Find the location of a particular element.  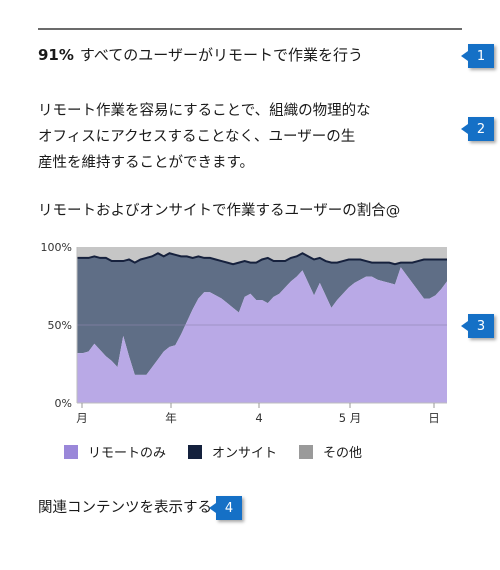

headline-text: すべてのユーザーがリモートで作業を行う is located at coordinates (221, 55).